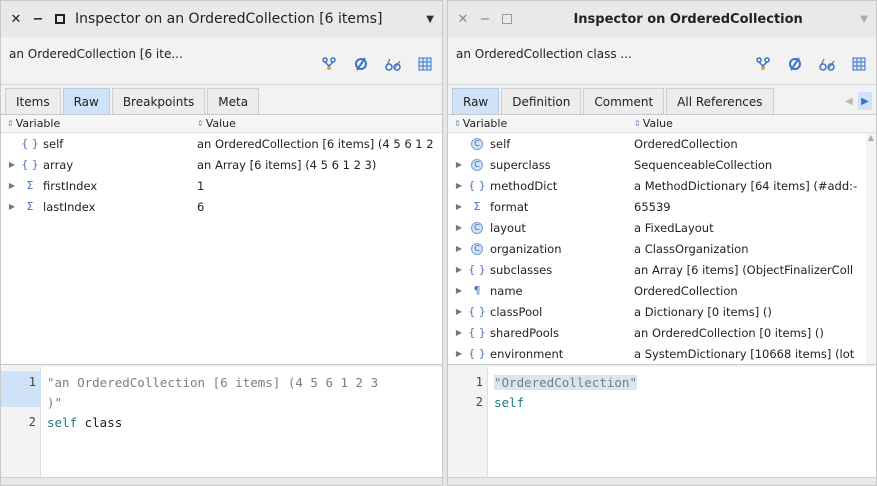 Image resolution: width=877 pixels, height=486 pixels. I want to click on code-line: self class, so click(84, 422).